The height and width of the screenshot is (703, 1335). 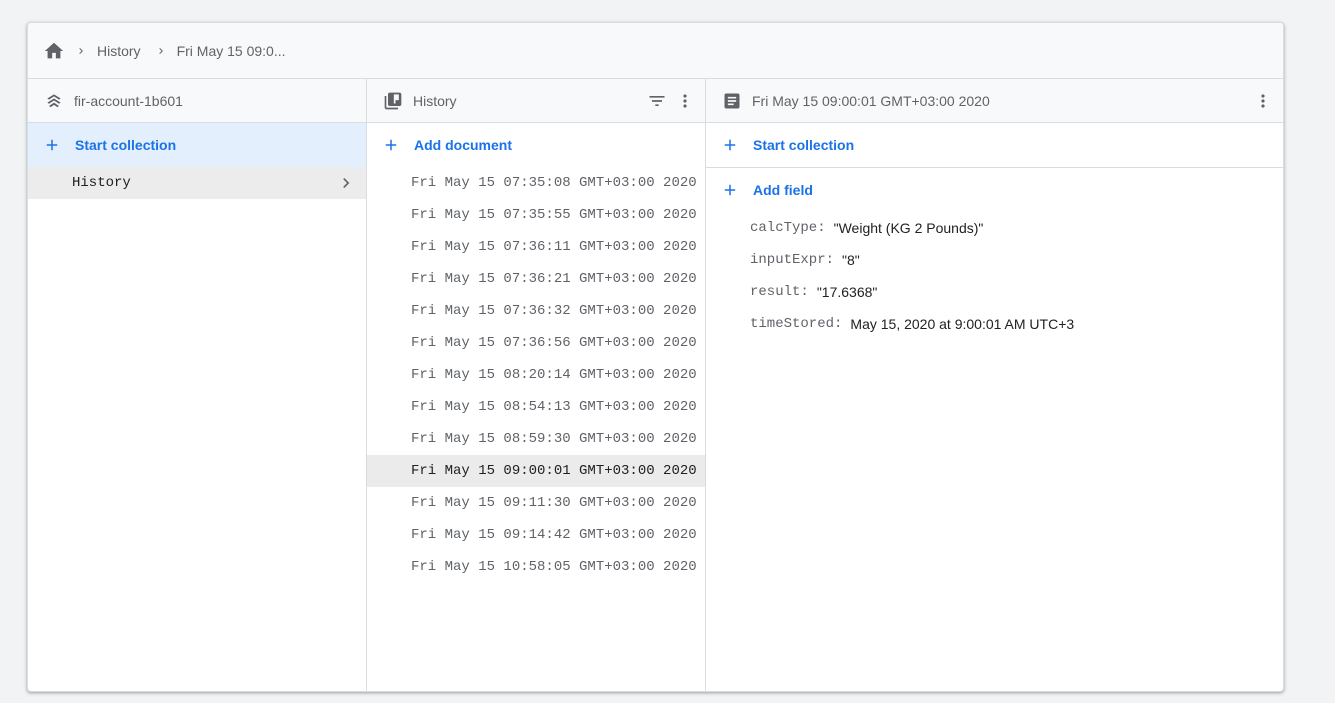 What do you see at coordinates (197, 183) in the screenshot?
I see `collection-item-history: History` at bounding box center [197, 183].